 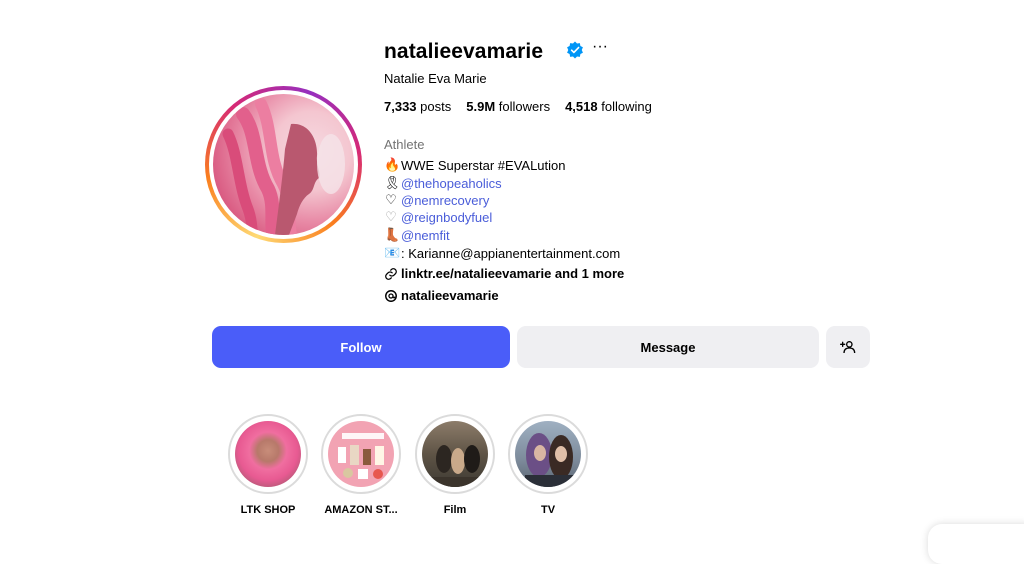 I want to click on white-heart-icon: ♡, so click(x=391, y=216).